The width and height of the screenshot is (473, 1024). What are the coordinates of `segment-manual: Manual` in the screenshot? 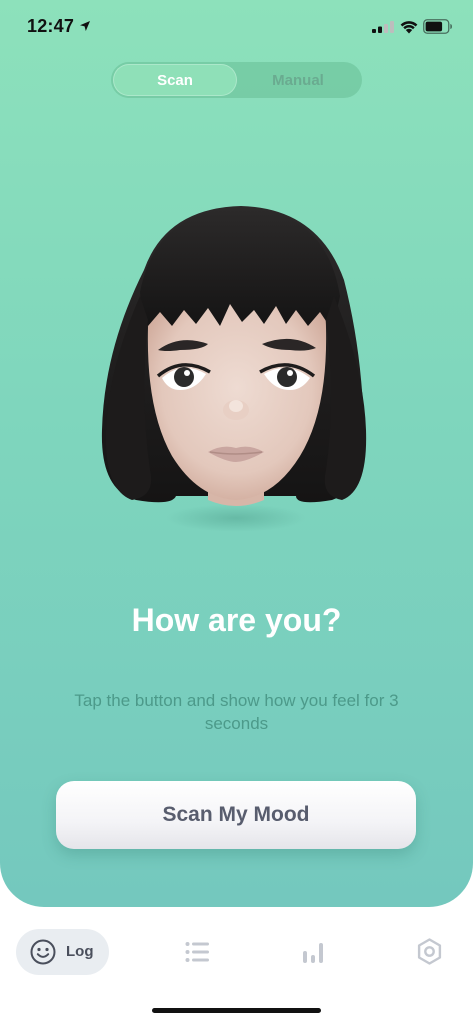 It's located at (298, 80).